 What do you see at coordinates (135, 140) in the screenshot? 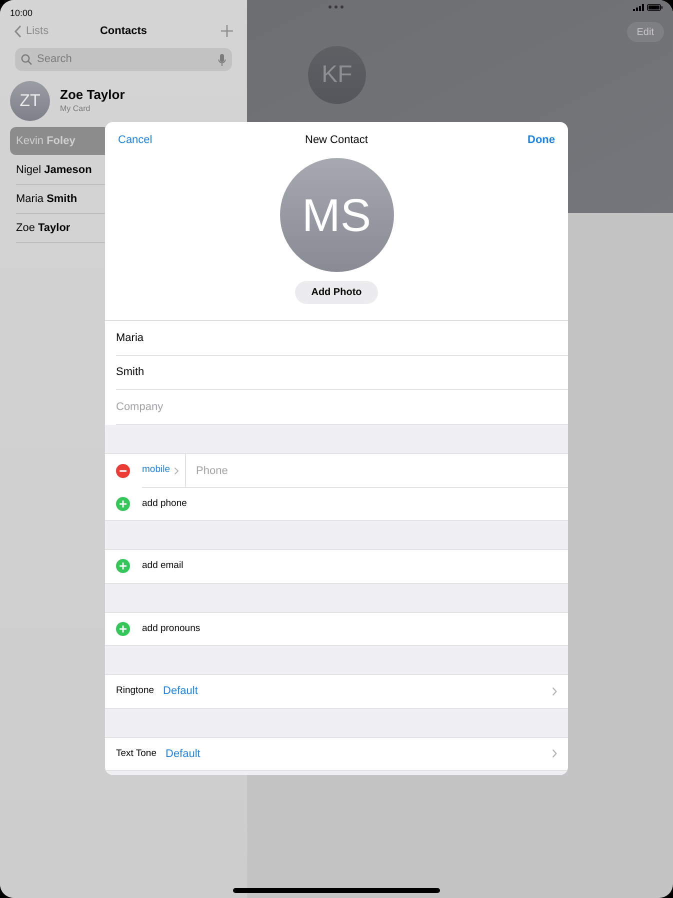
I see `cancel-button: Cancel` at bounding box center [135, 140].